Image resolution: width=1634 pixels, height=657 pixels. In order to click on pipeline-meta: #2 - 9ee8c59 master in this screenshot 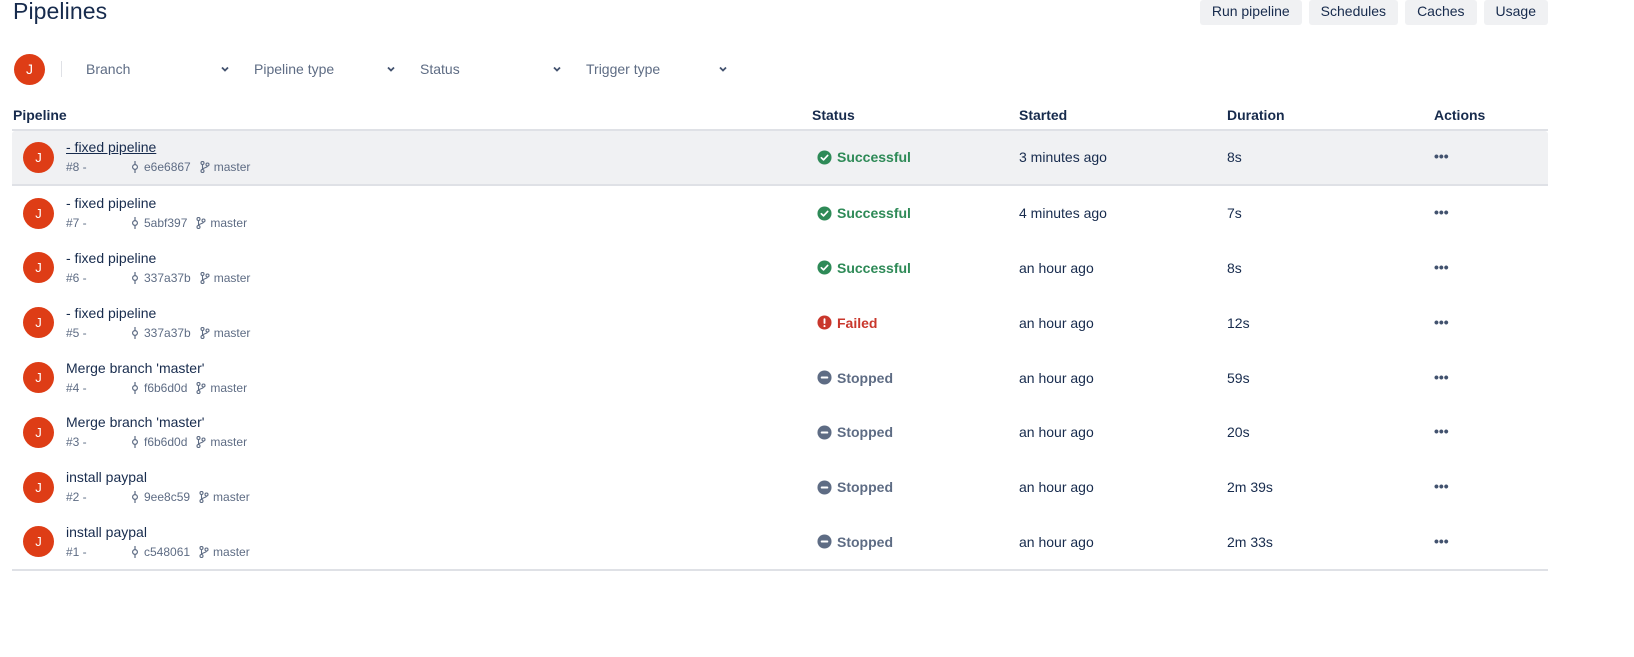, I will do `click(158, 497)`.